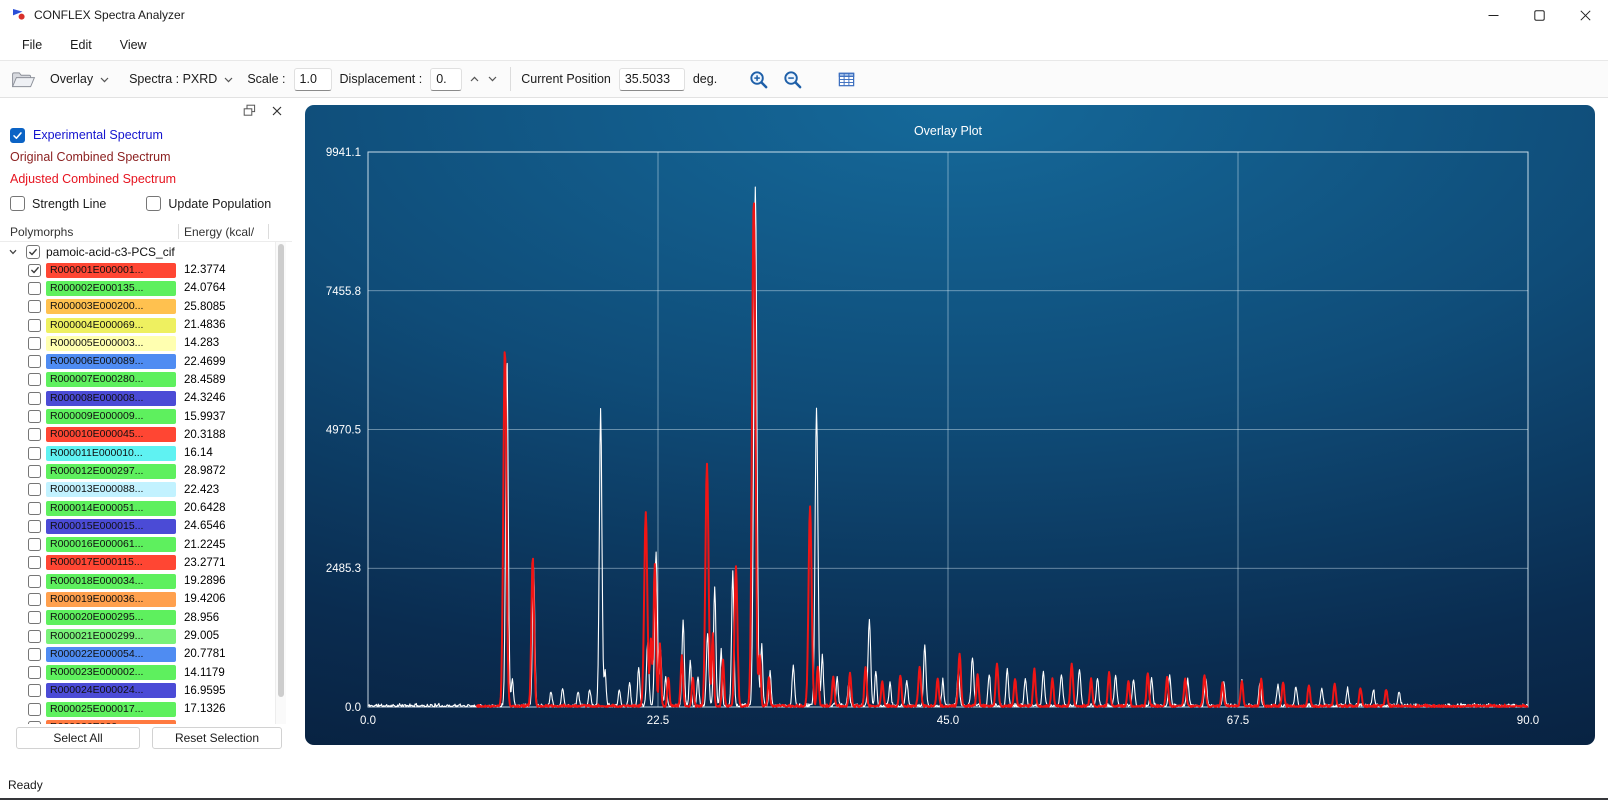 The width and height of the screenshot is (1608, 800). Describe the element at coordinates (69, 203) in the screenshot. I see `option-label: Strength Line` at that location.